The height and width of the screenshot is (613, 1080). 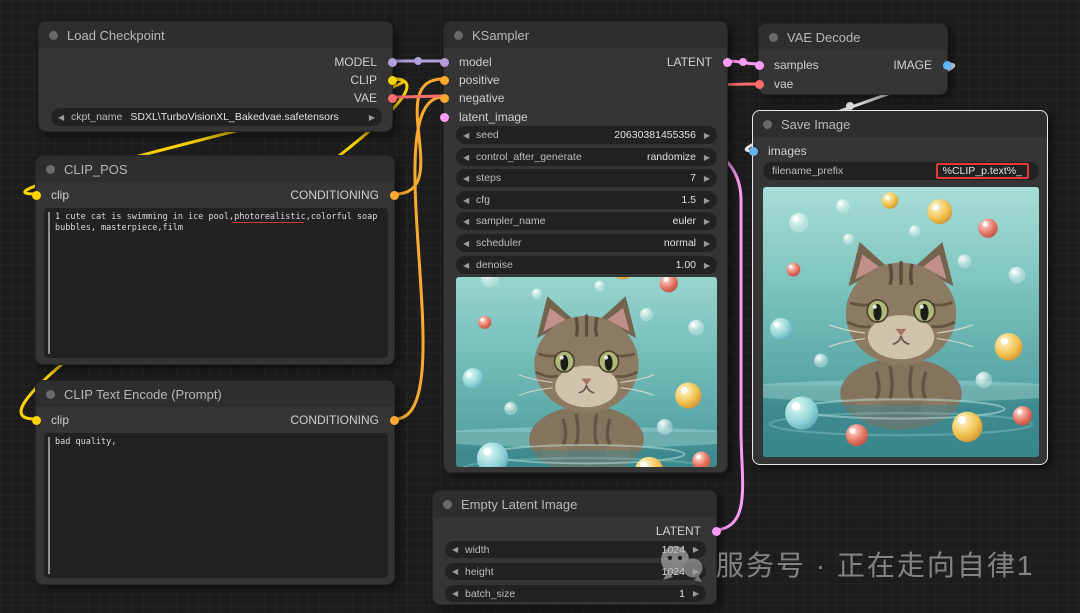 What do you see at coordinates (853, 59) in the screenshot?
I see `vae-decode-node: VAE Decode samples vae IMAGE` at bounding box center [853, 59].